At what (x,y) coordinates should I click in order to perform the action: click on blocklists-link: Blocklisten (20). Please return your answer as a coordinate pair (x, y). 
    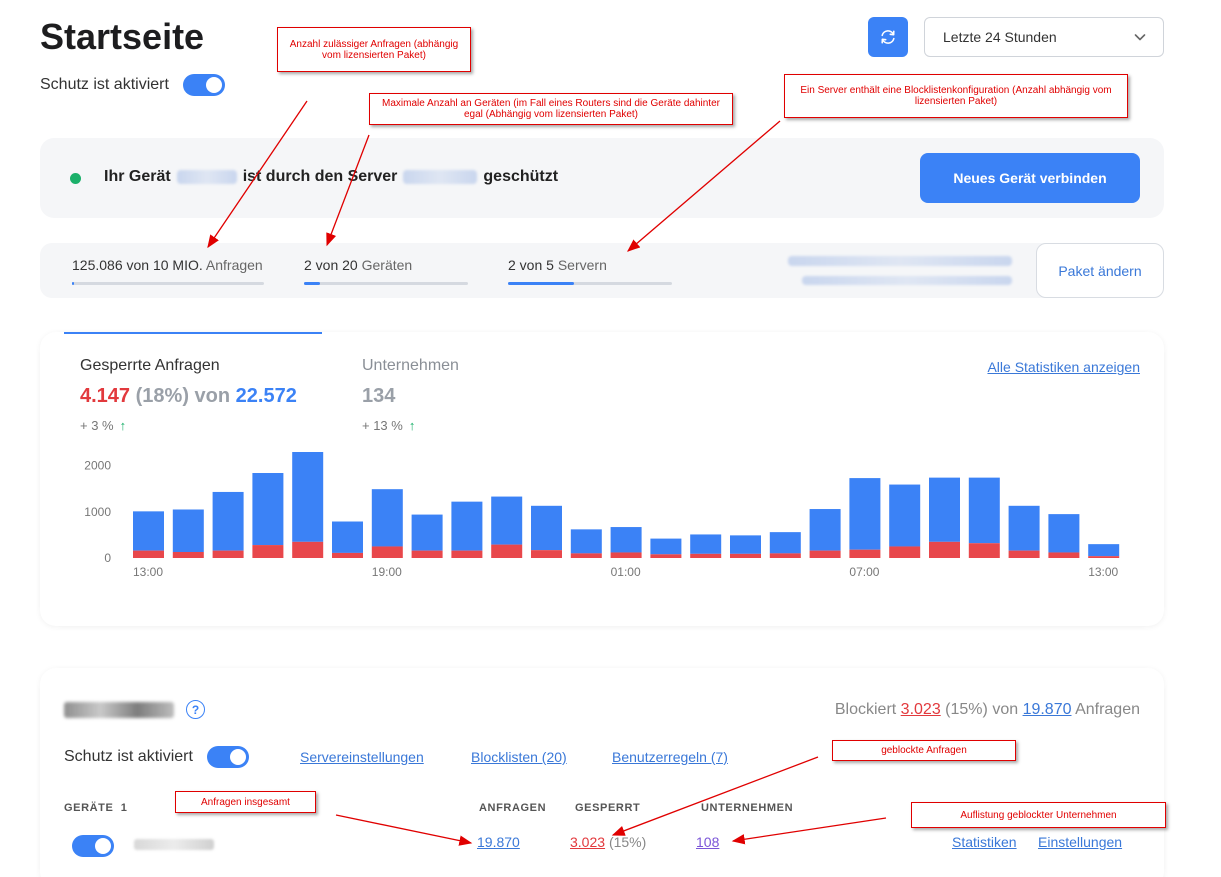
    Looking at the image, I should click on (519, 757).